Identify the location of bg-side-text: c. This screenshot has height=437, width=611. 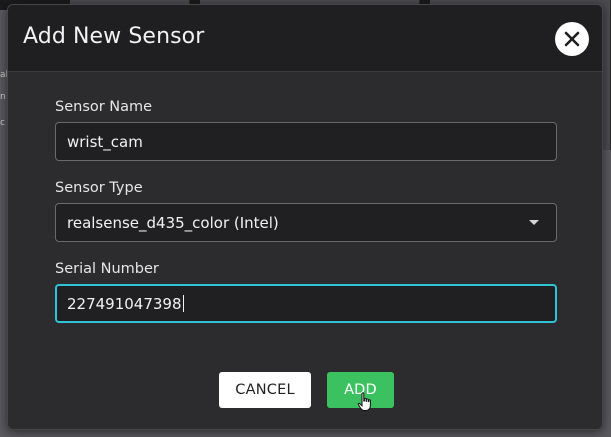
(2, 123).